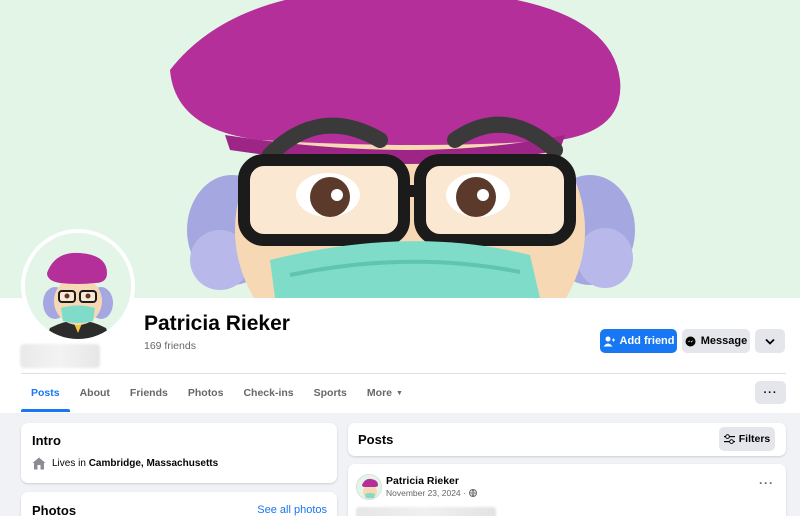  Describe the element at coordinates (60, 356) in the screenshot. I see `blurred-region` at that location.